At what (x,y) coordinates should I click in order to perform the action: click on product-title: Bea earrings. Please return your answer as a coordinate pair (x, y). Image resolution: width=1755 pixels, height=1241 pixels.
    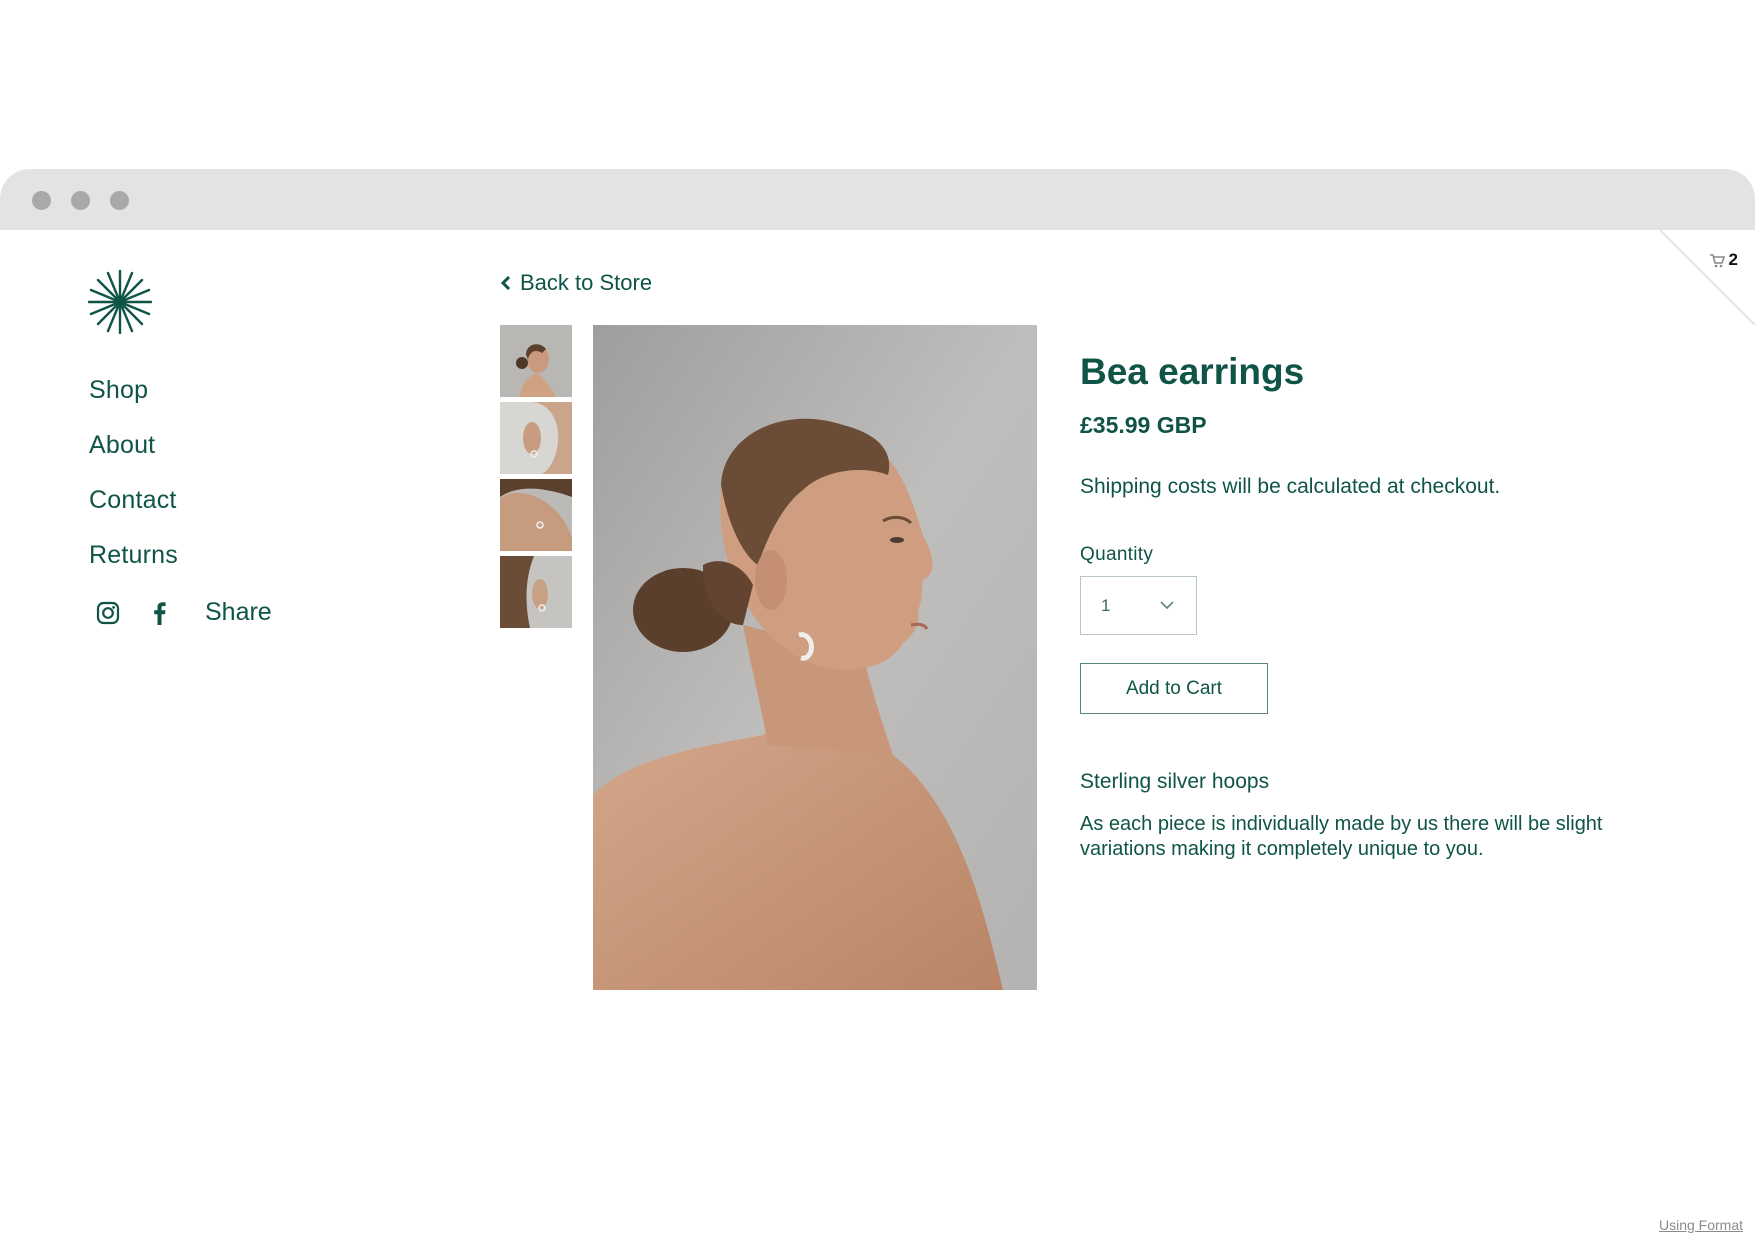
    Looking at the image, I should click on (1192, 371).